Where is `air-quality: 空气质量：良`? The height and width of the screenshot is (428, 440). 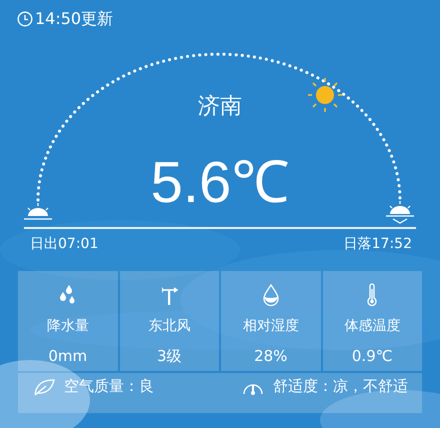
air-quality: 空气质量：良 is located at coordinates (109, 386).